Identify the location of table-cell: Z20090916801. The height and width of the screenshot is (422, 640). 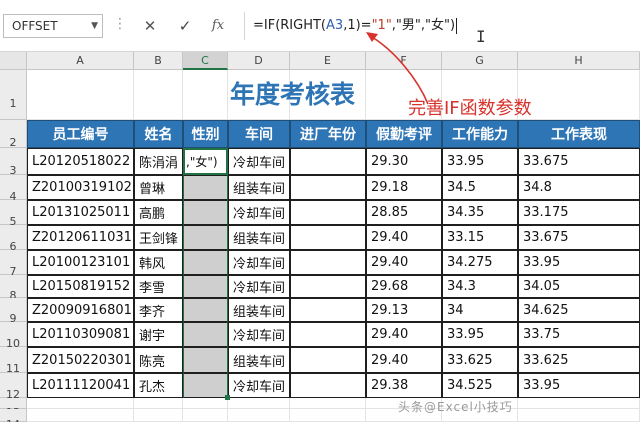
(80, 310).